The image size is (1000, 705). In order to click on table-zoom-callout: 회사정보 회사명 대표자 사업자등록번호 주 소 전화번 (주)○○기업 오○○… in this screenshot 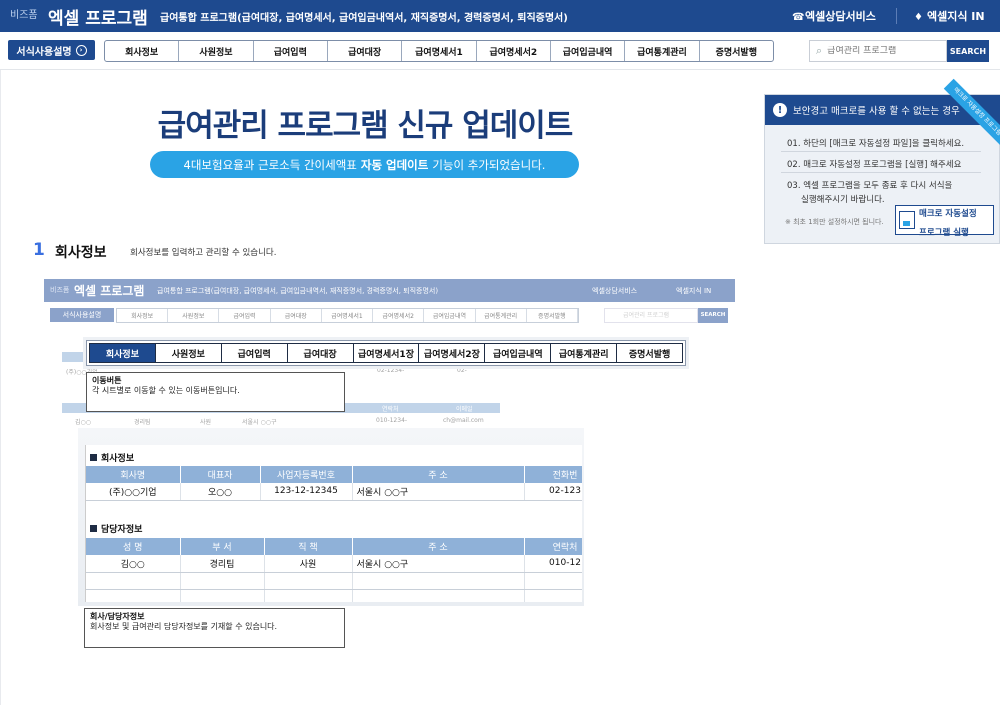, I will do `click(333, 523)`.